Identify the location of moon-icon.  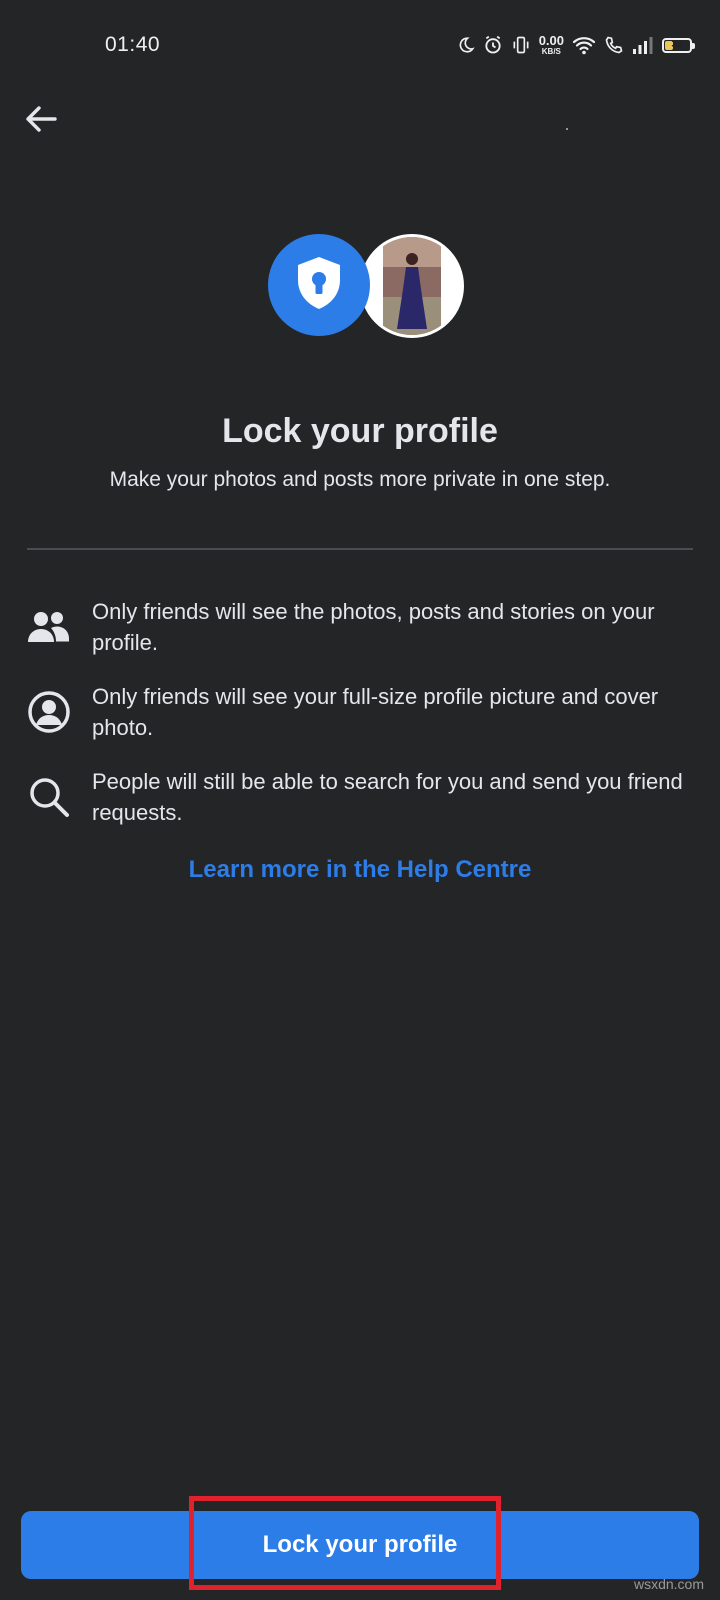
(466, 45).